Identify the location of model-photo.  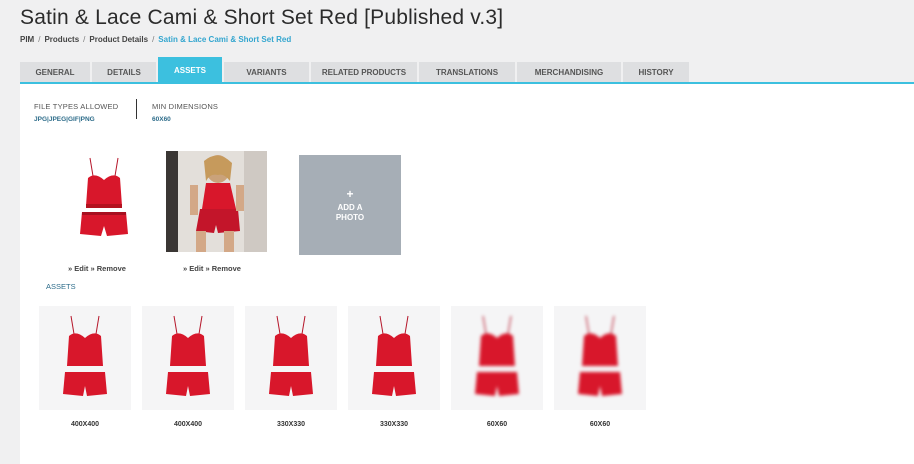
(216, 201).